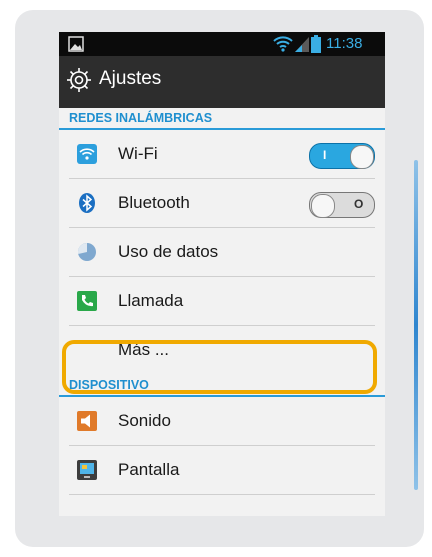 The image size is (432, 557). I want to click on section-title: REDES INALÁMBRICAS, so click(141, 118).